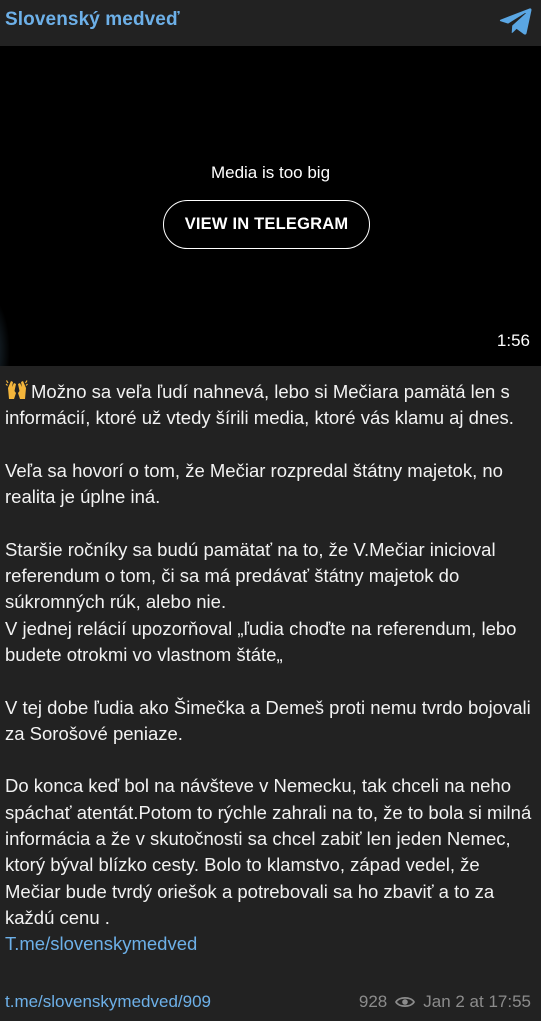  Describe the element at coordinates (5, 331) in the screenshot. I see `media-preview-glow` at that location.